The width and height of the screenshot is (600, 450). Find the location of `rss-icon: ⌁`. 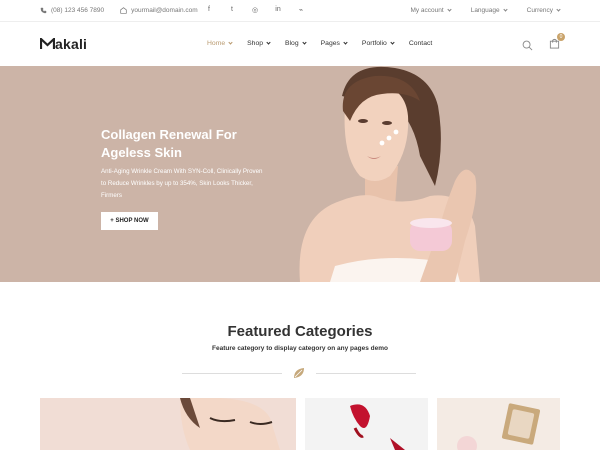

rss-icon: ⌁ is located at coordinates (301, 10).